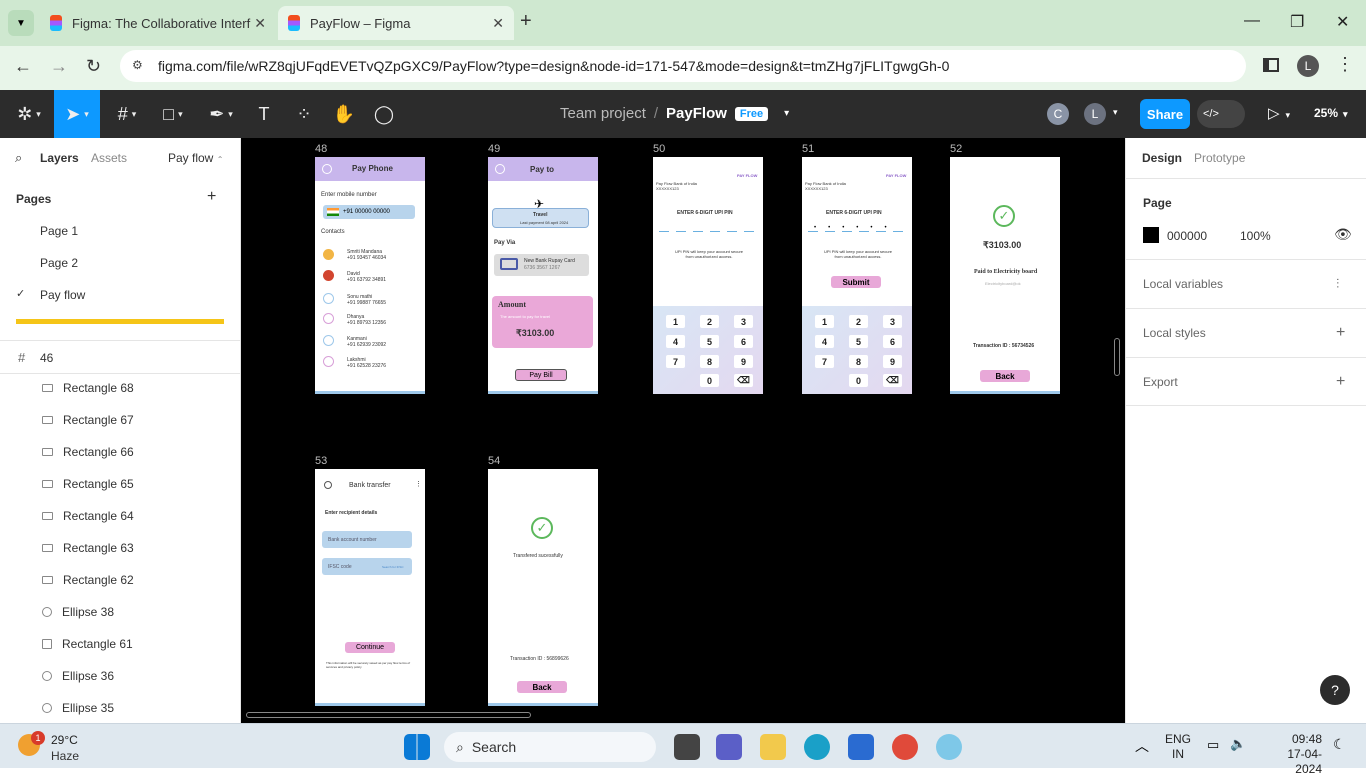 The width and height of the screenshot is (1366, 777). I want to click on store-icon, so click(861, 747).